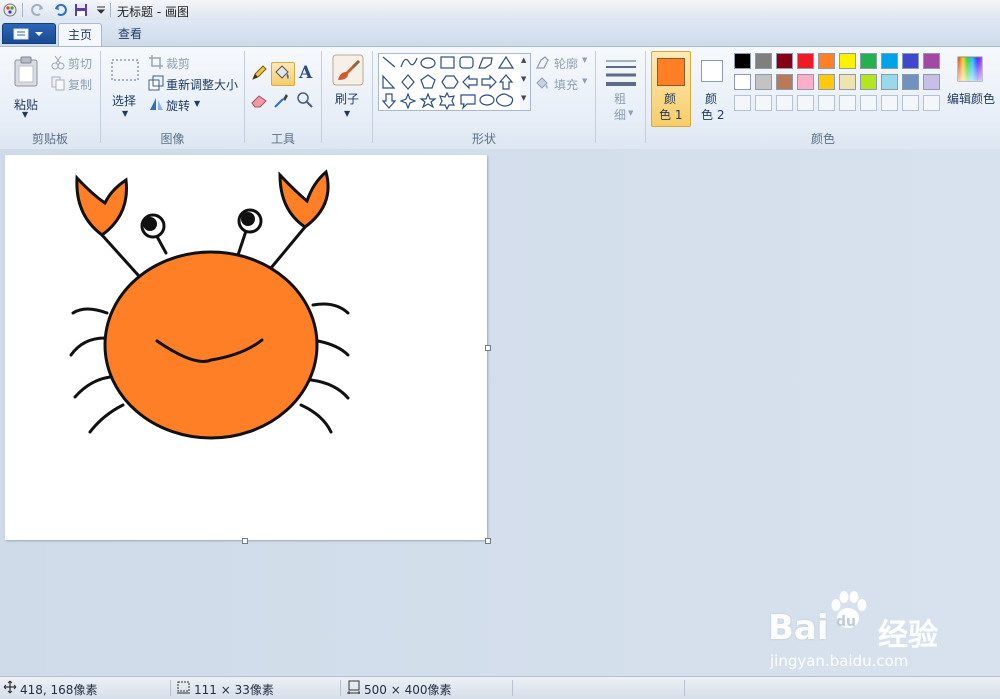 The image size is (1000, 699). I want to click on text-icon: A, so click(306, 73).